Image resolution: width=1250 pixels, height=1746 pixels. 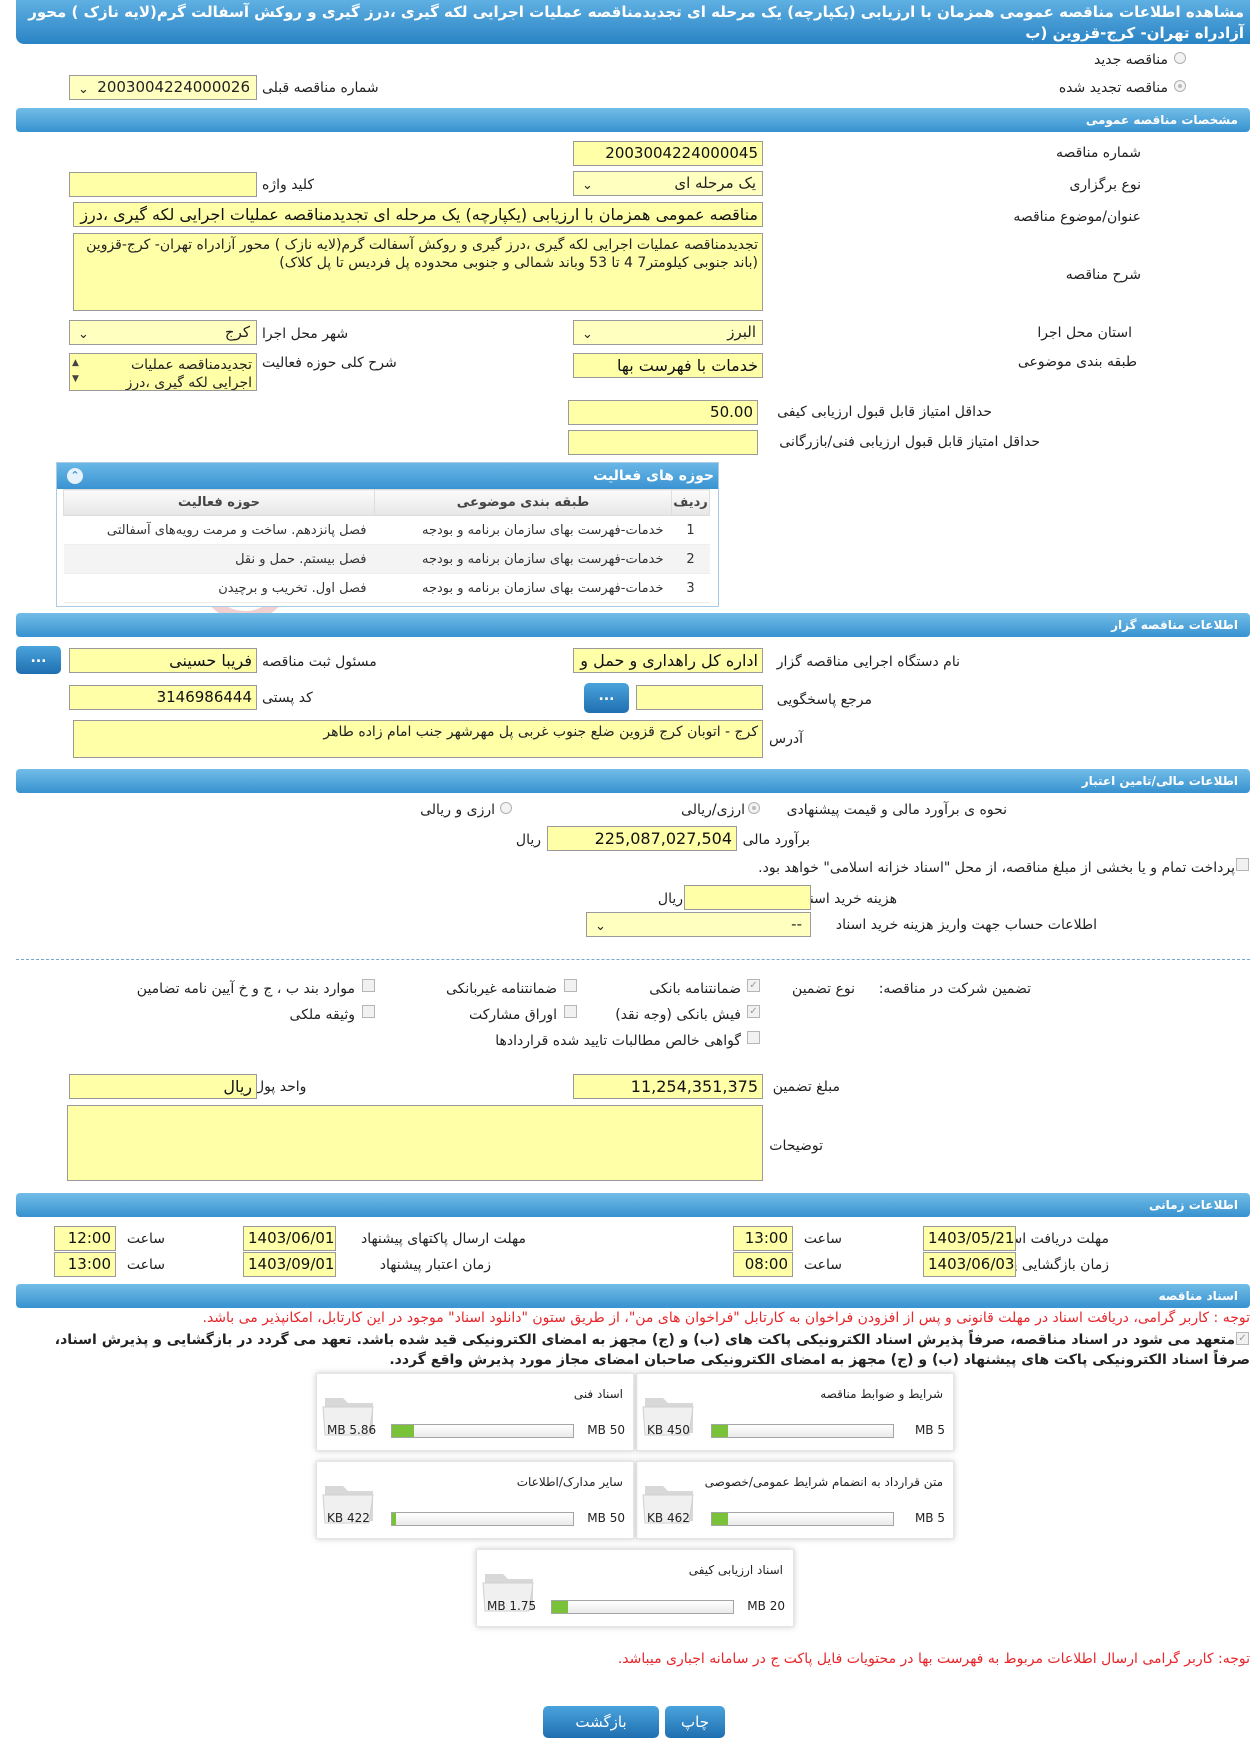 I want to click on currency-unit-field: ریال, so click(x=163, y=1086).